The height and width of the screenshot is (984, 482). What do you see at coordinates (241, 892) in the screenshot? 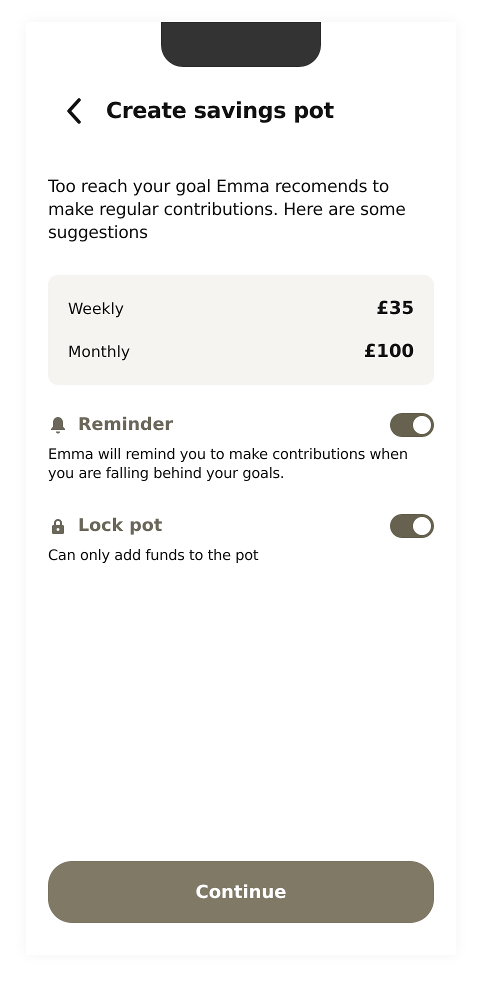
I see `continue-button: Continue` at bounding box center [241, 892].